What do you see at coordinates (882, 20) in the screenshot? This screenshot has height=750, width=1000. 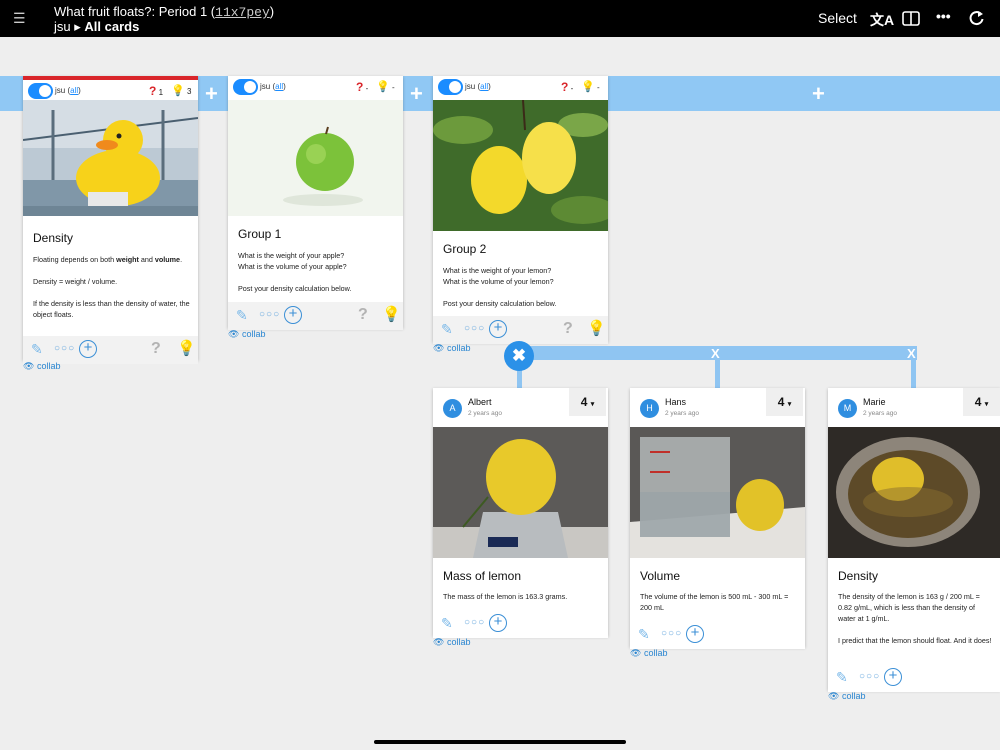 I see `translate-icon: 文A` at bounding box center [882, 20].